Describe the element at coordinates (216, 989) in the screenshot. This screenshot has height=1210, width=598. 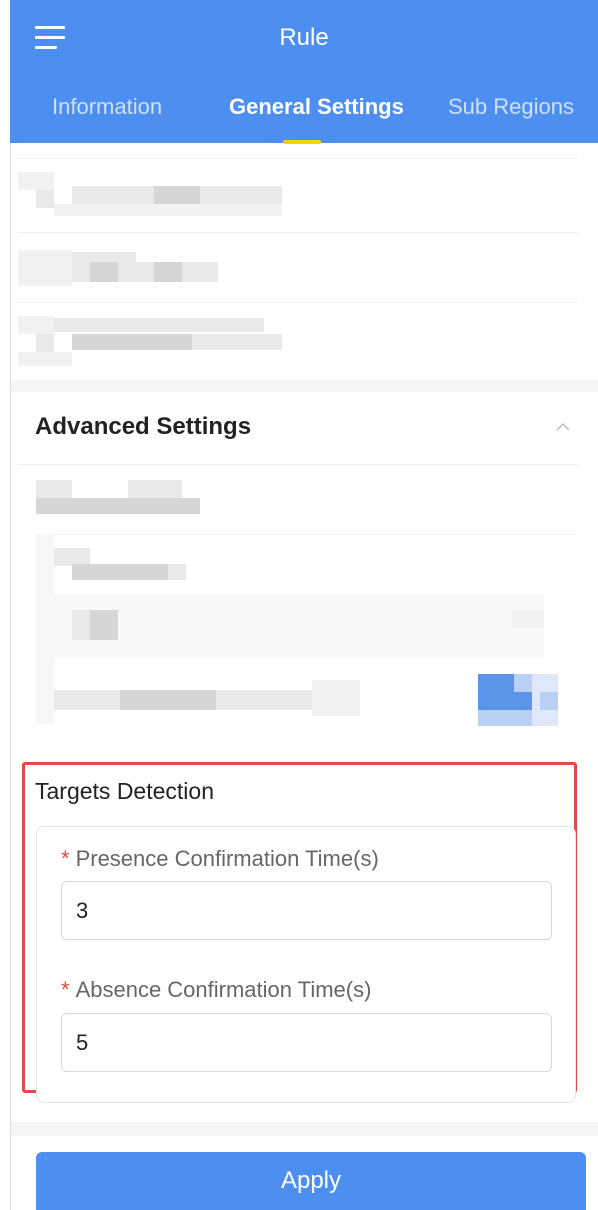
I see `absence-confirmation-label: * Absence Confirmation Time(s)` at that location.